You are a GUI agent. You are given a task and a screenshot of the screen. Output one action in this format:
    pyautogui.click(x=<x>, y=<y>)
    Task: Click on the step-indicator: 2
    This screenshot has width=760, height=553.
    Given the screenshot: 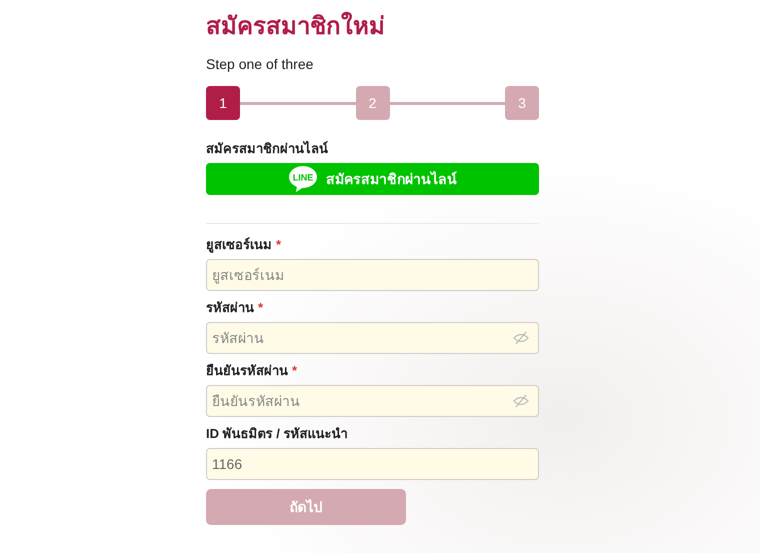 What is the action you would take?
    pyautogui.click(x=373, y=103)
    